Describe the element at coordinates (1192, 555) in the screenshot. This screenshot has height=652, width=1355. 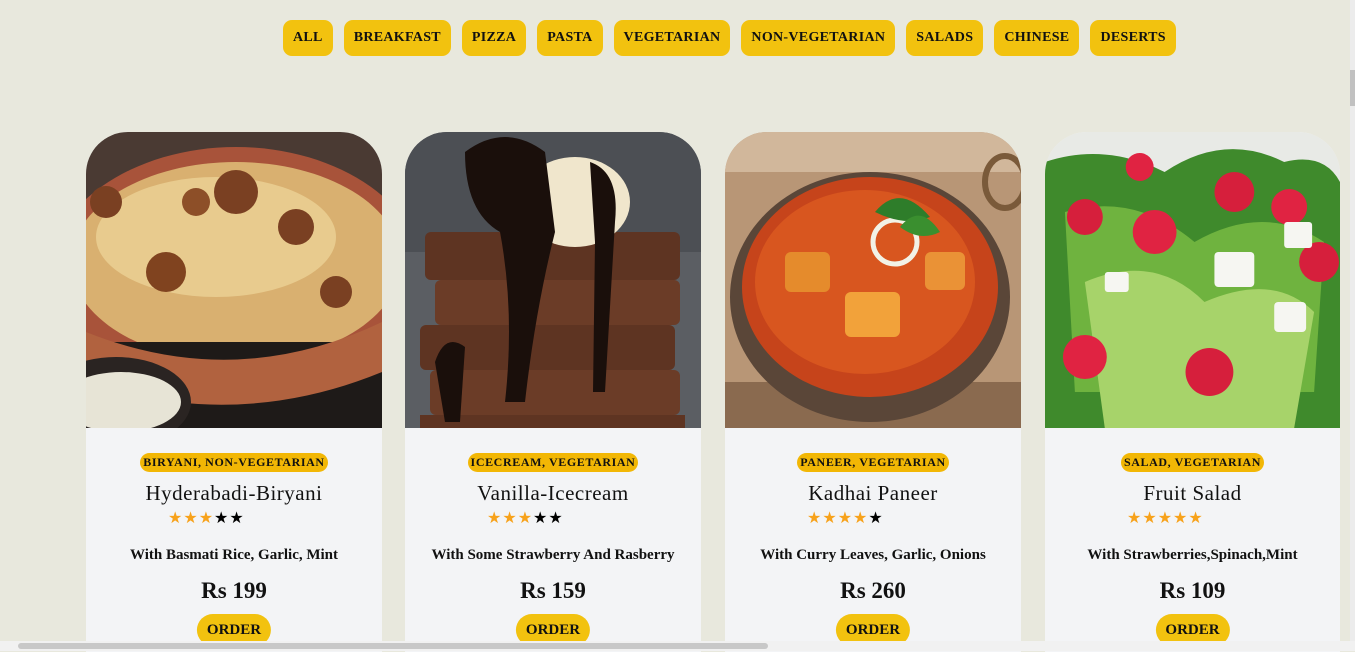
I see `food-description: With Strawberries,Spinach,Mint` at that location.